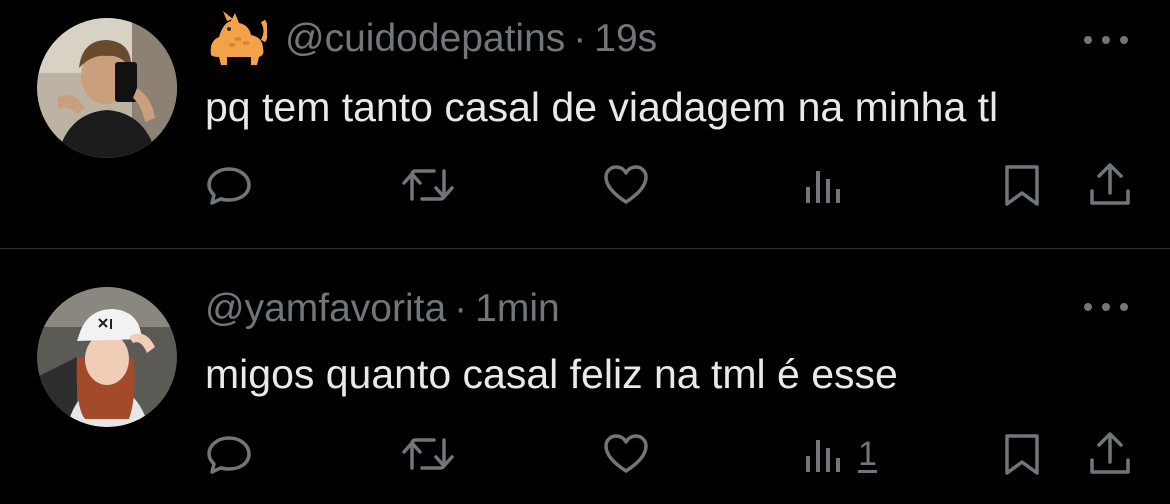 The width and height of the screenshot is (1170, 504). Describe the element at coordinates (625, 39) in the screenshot. I see `tweet-timestamp: 19s` at that location.